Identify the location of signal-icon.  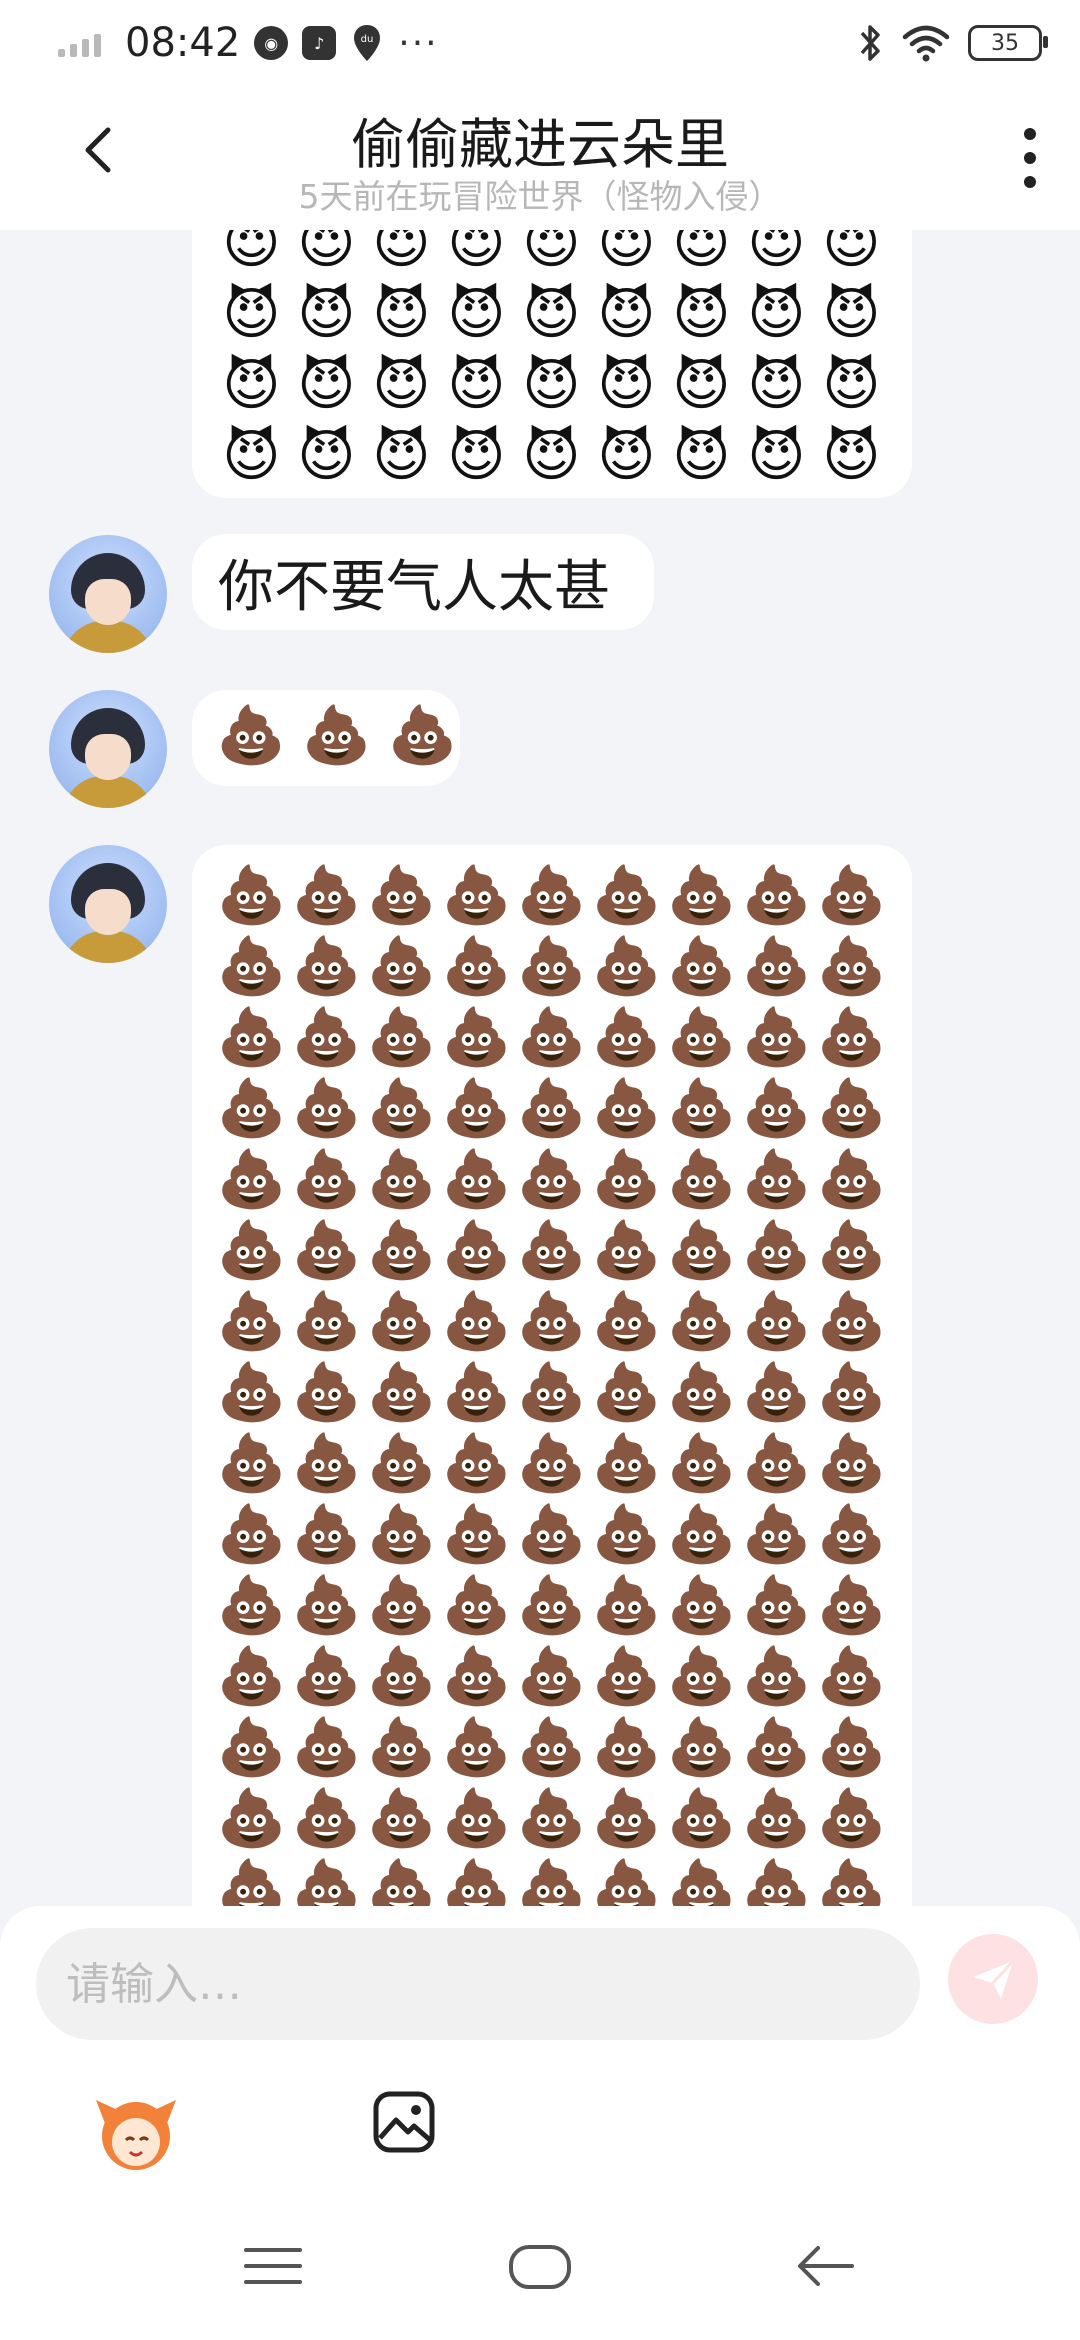
(79, 43).